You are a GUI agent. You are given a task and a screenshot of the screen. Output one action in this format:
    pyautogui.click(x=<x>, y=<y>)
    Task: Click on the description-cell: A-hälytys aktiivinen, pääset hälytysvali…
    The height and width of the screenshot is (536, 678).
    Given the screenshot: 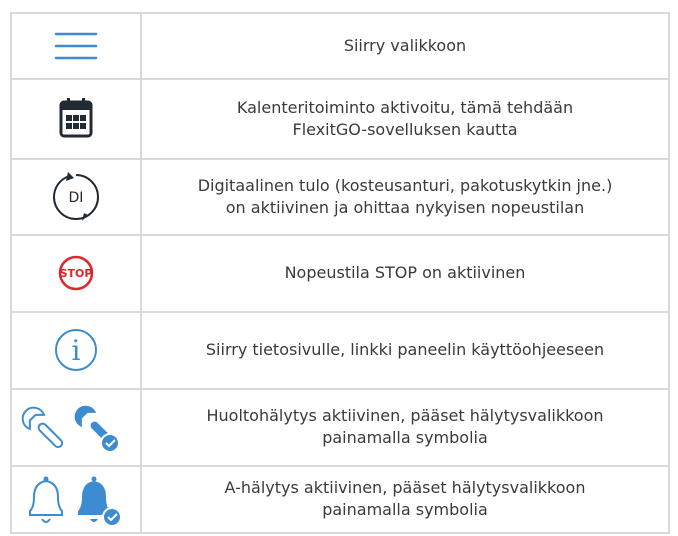 What is the action you would take?
    pyautogui.click(x=405, y=499)
    